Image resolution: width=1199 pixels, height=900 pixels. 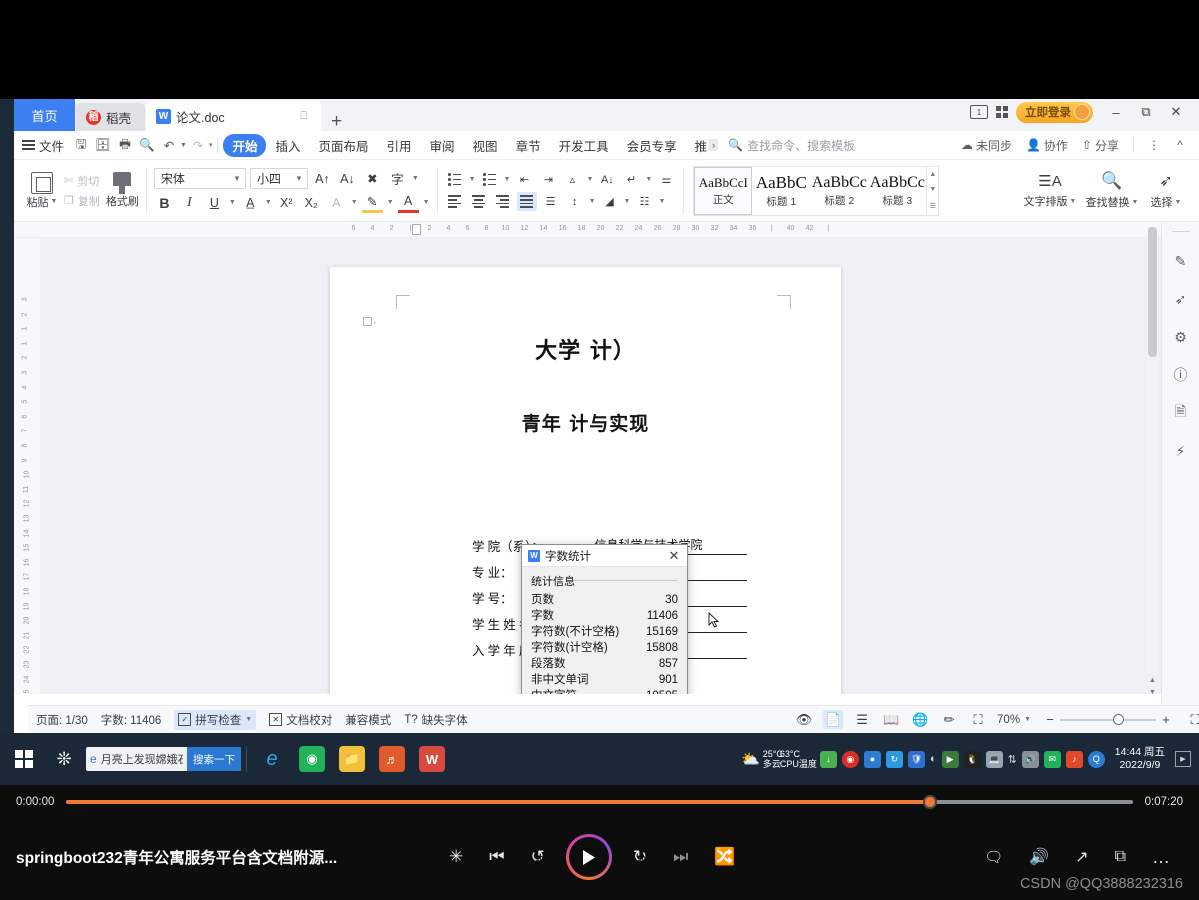 I want to click on share-button: ⇧ 分享, so click(x=1100, y=145).